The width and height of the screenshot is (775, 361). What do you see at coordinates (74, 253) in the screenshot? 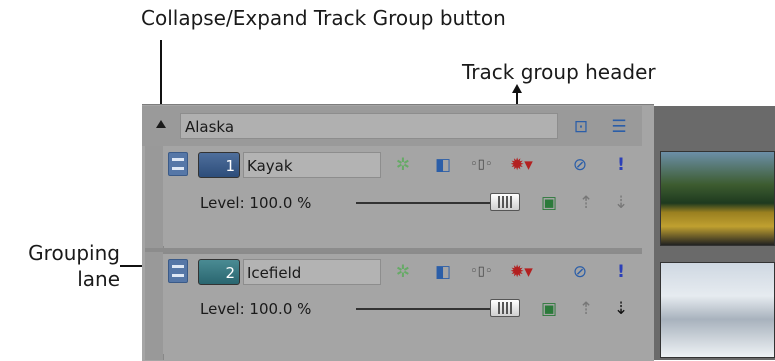
I see `callout-grouping-line1: Grouping` at bounding box center [74, 253].